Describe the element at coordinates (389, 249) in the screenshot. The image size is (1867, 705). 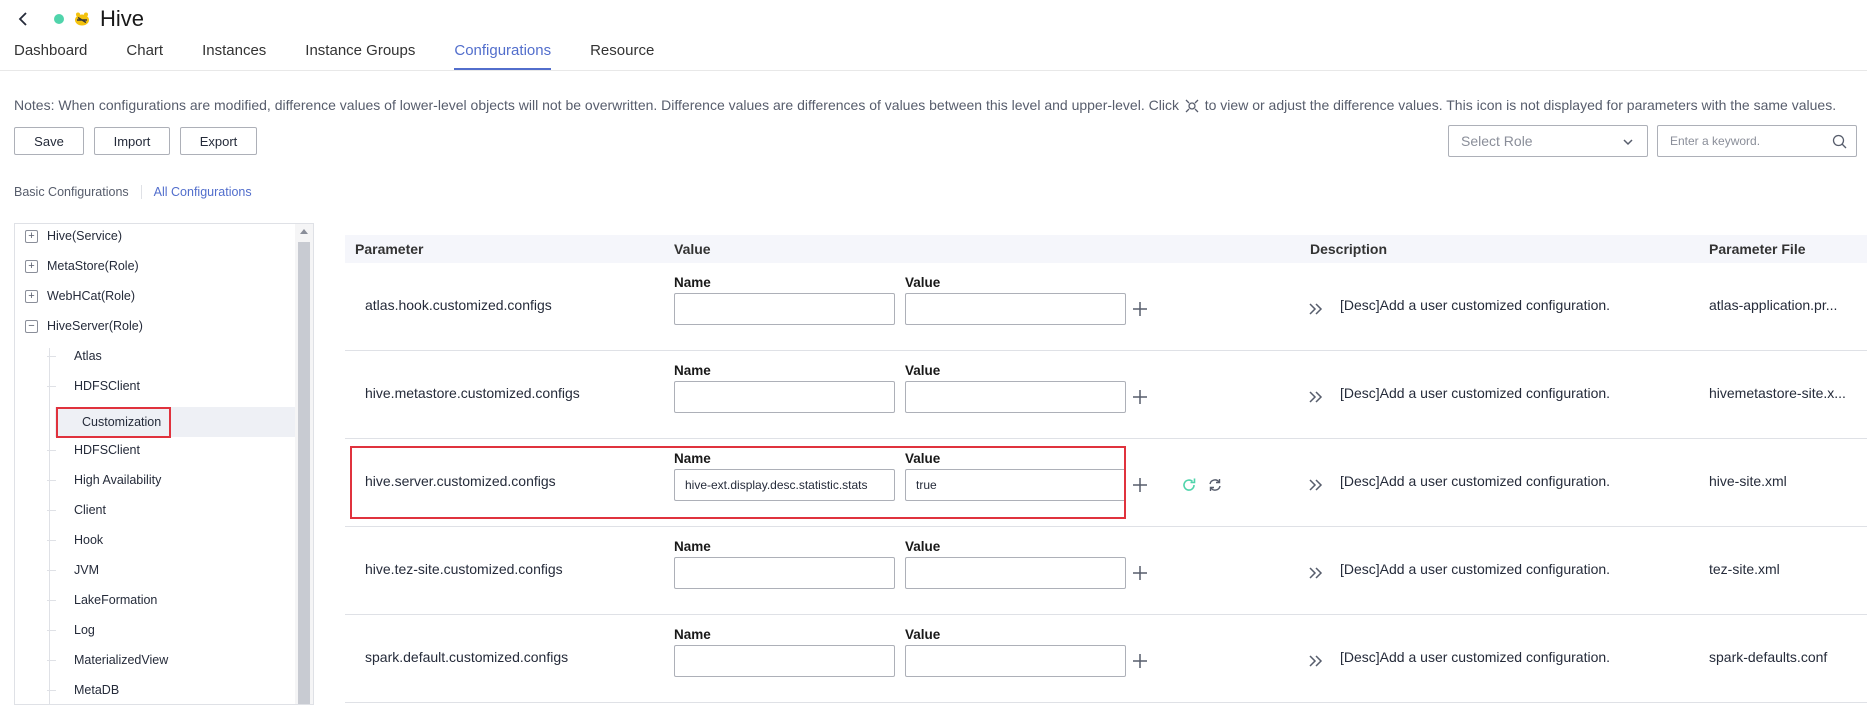
I see `header-parameter: Parameter` at that location.